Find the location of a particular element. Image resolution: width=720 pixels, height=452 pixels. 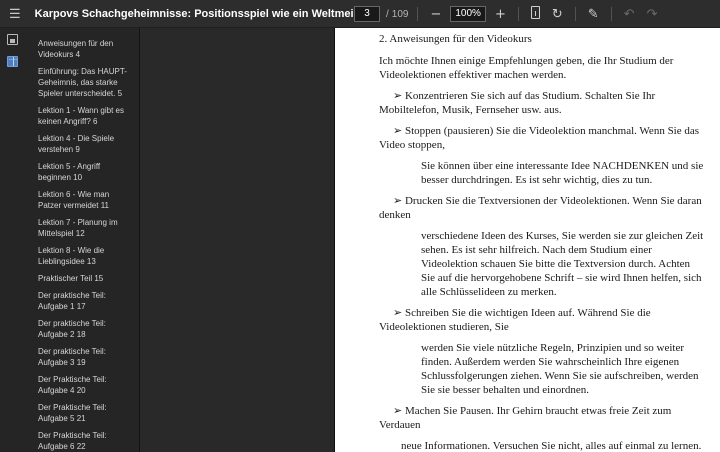

redo-button: ↷ is located at coordinates (652, 14).